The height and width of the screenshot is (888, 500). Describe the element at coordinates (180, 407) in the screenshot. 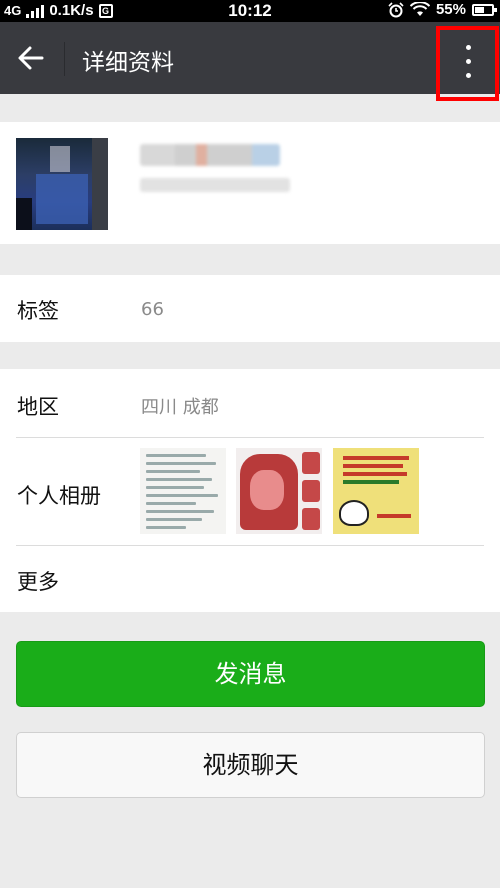

I see `region-value: 四川 成都` at that location.